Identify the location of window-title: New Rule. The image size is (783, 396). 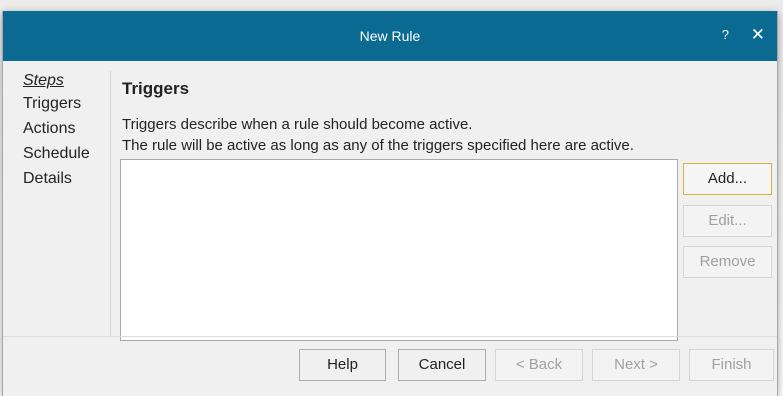
(390, 36).